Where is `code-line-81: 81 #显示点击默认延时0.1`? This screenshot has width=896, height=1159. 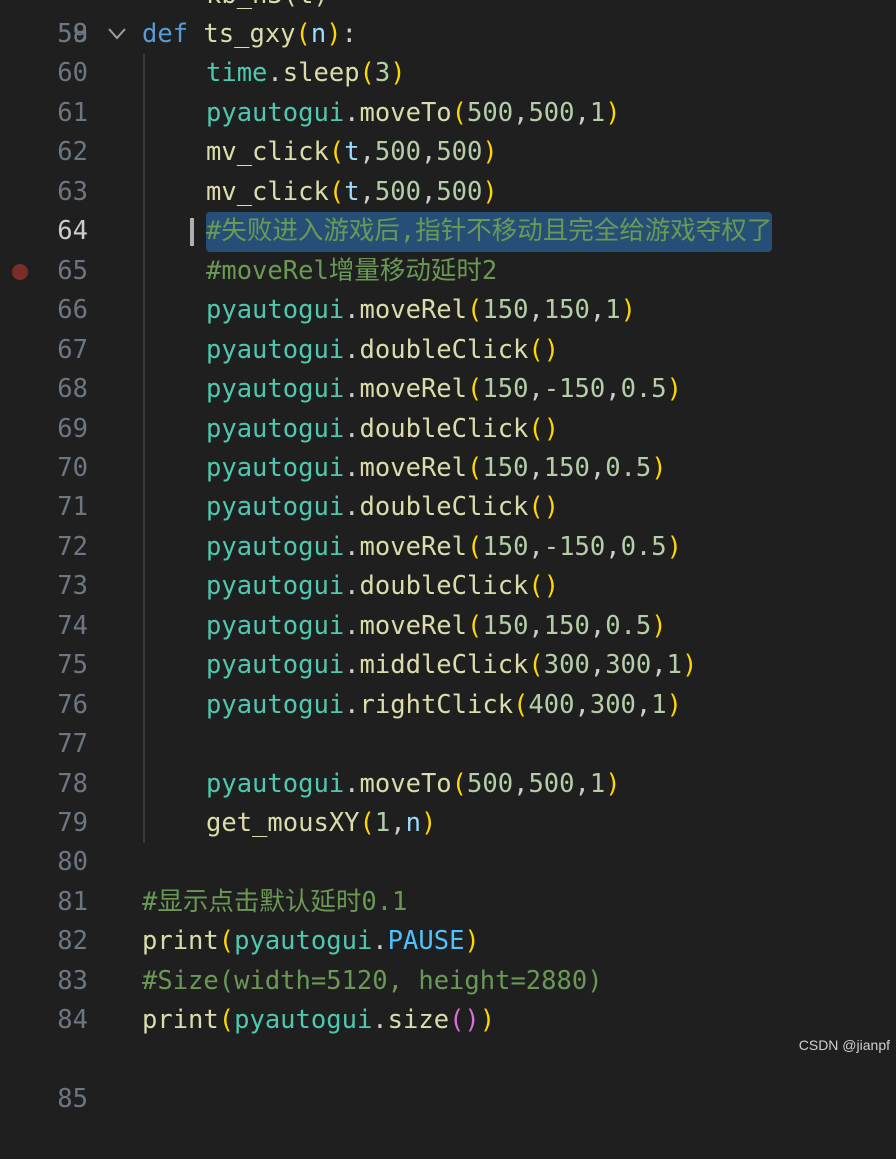
code-line-81: 81 #显示点击默认延时0.1 is located at coordinates (448, 902).